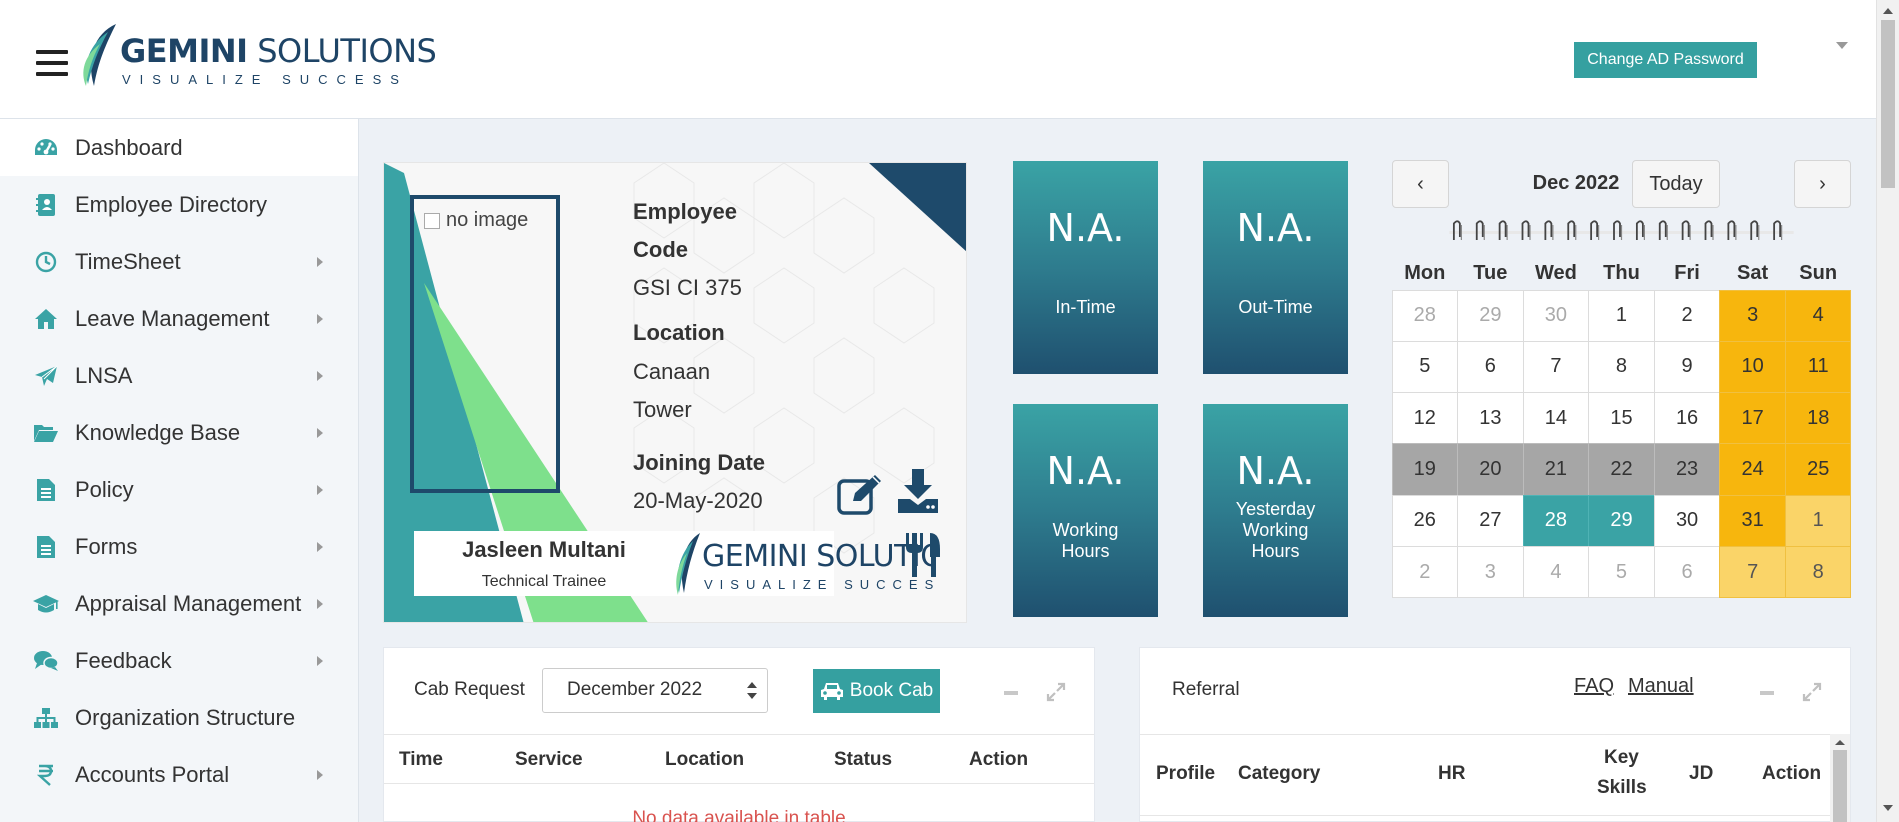 The image size is (1899, 822). I want to click on col-key-skills-2: Skills, so click(1622, 787).